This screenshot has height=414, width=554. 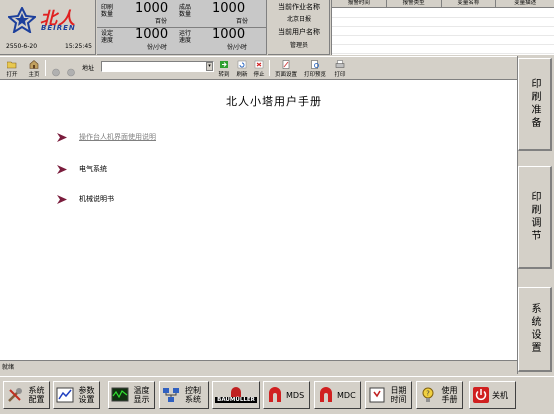 I want to click on alarm-col-var-desc: 变量描述, so click(x=525, y=3).